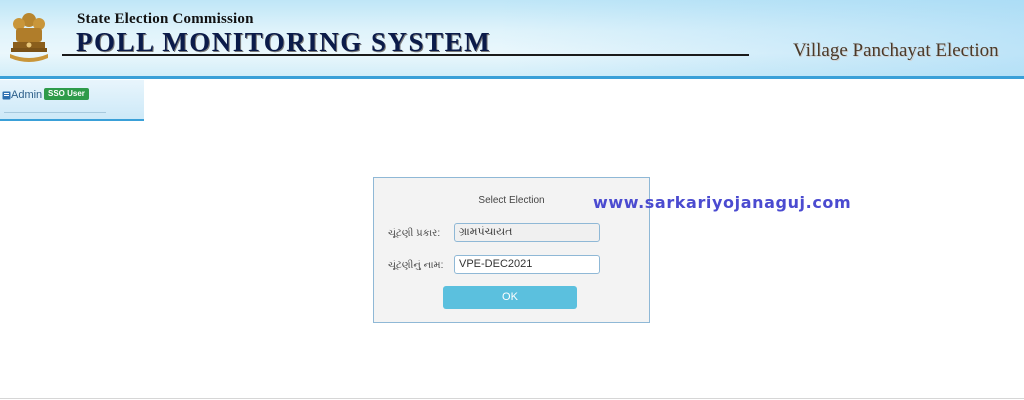 The image size is (1024, 400). I want to click on ok-button: OK, so click(510, 297).